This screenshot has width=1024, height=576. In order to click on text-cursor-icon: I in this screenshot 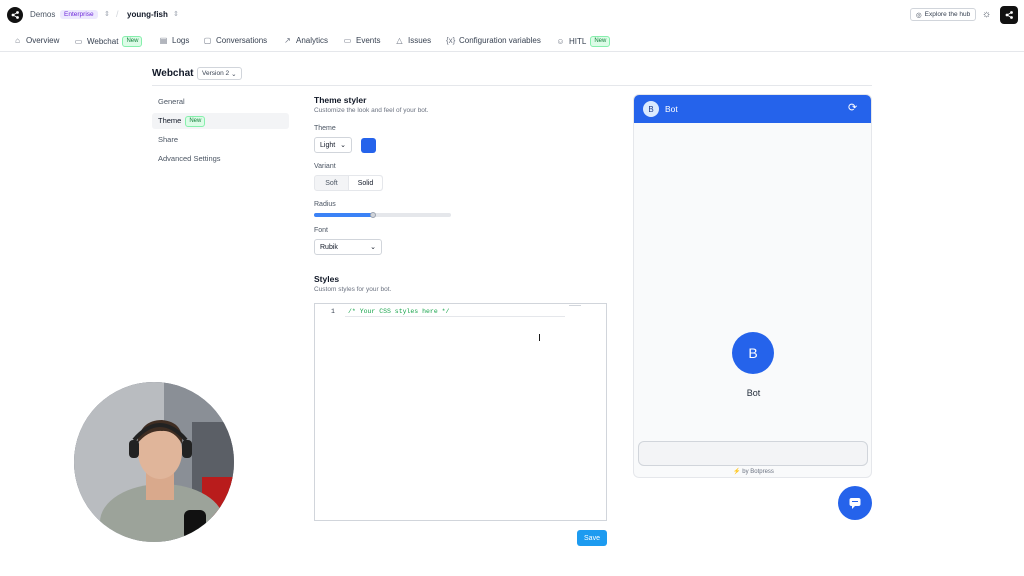, I will do `click(539, 338)`.